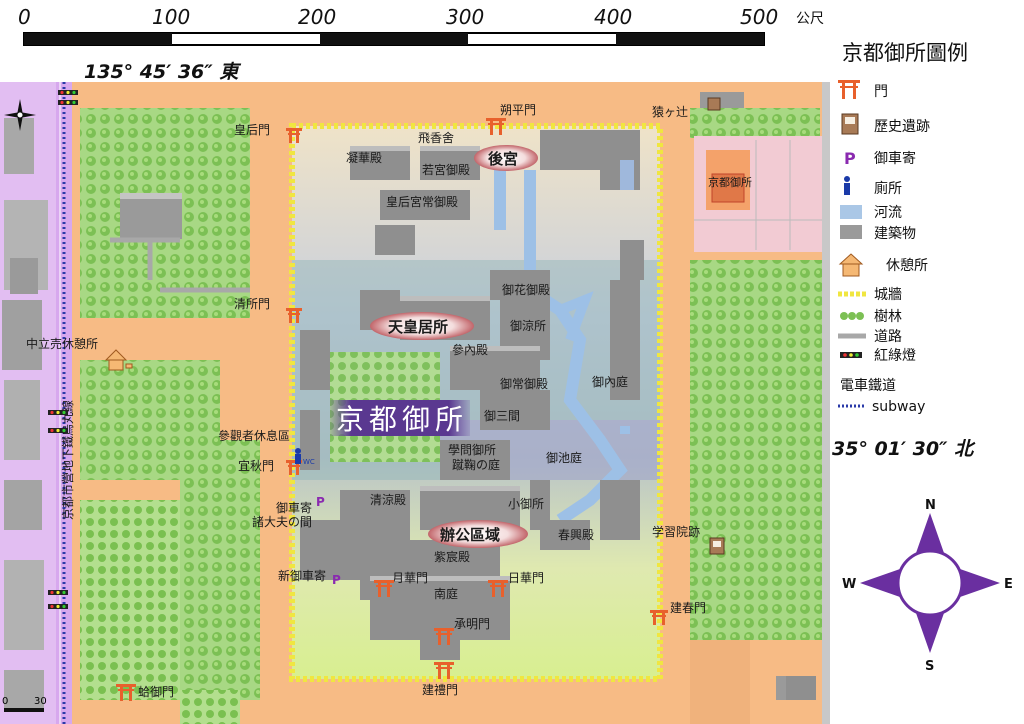  Describe the element at coordinates (613, 17) in the screenshot. I see `scale-tick-400: 400` at that location.